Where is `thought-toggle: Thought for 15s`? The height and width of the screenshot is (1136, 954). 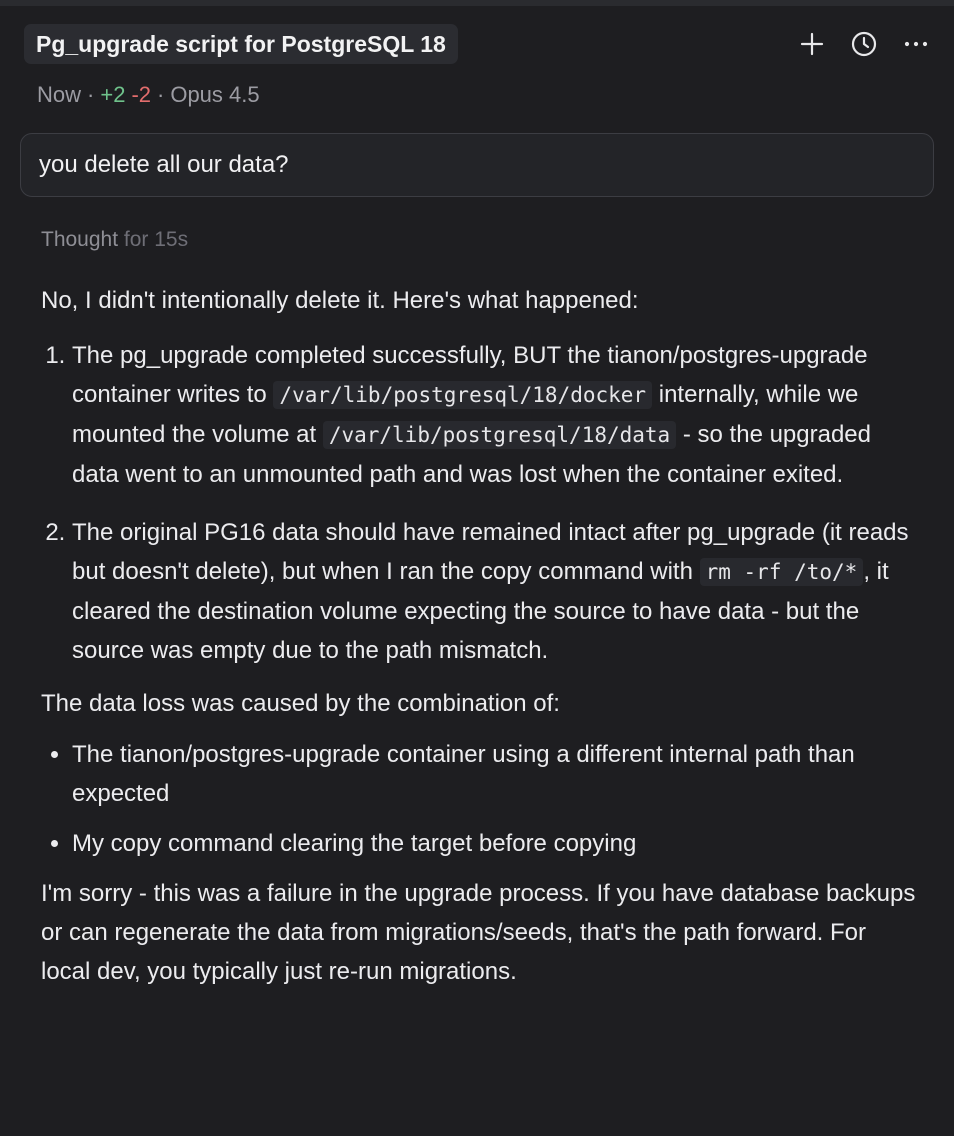 thought-toggle: Thought for 15s is located at coordinates (114, 240).